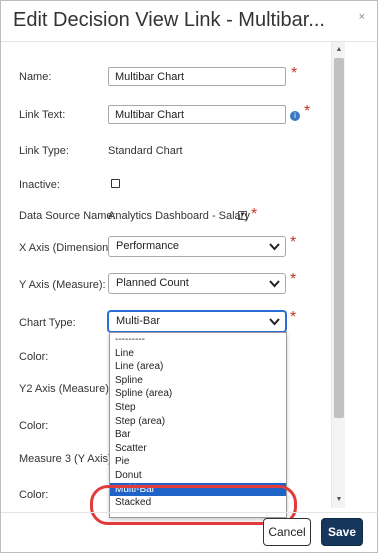 The width and height of the screenshot is (378, 553). What do you see at coordinates (65, 389) in the screenshot?
I see `y2-axis-label: Y2 Axis (Measure):` at bounding box center [65, 389].